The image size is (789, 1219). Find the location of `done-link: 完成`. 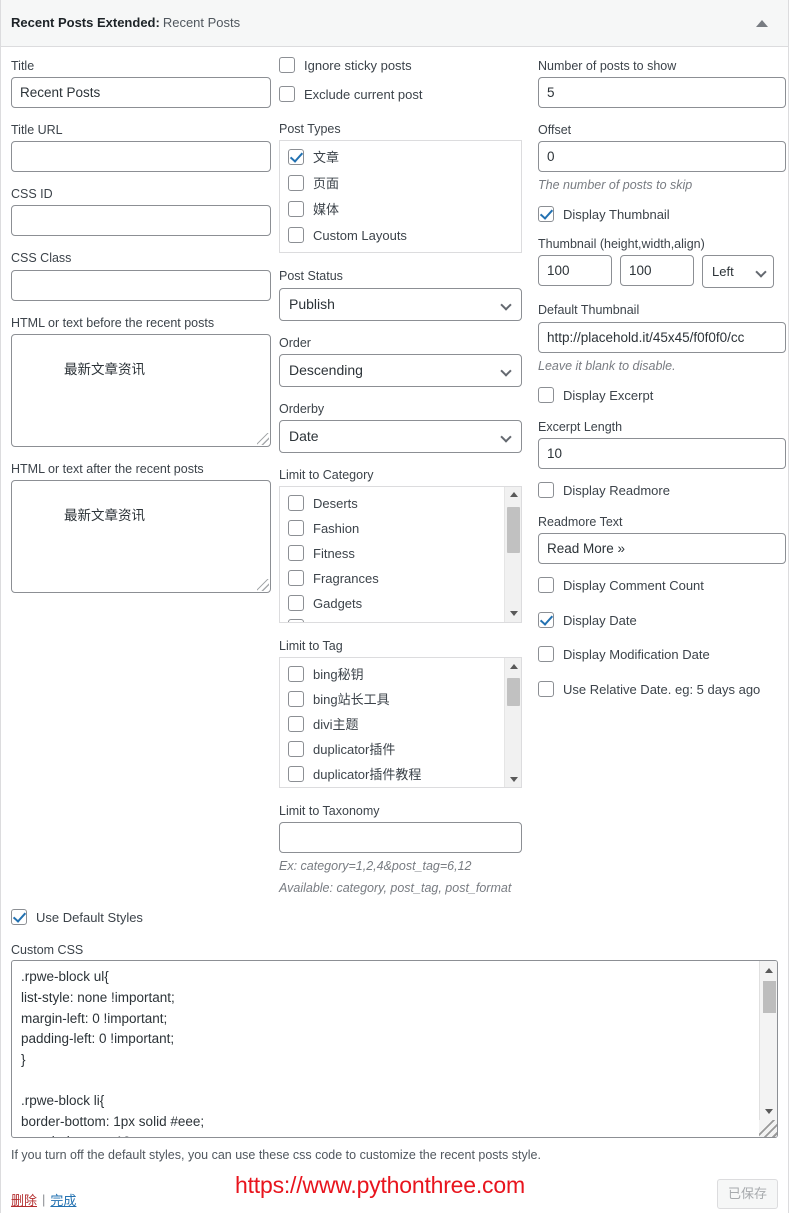

done-link: 完成 is located at coordinates (63, 1199).